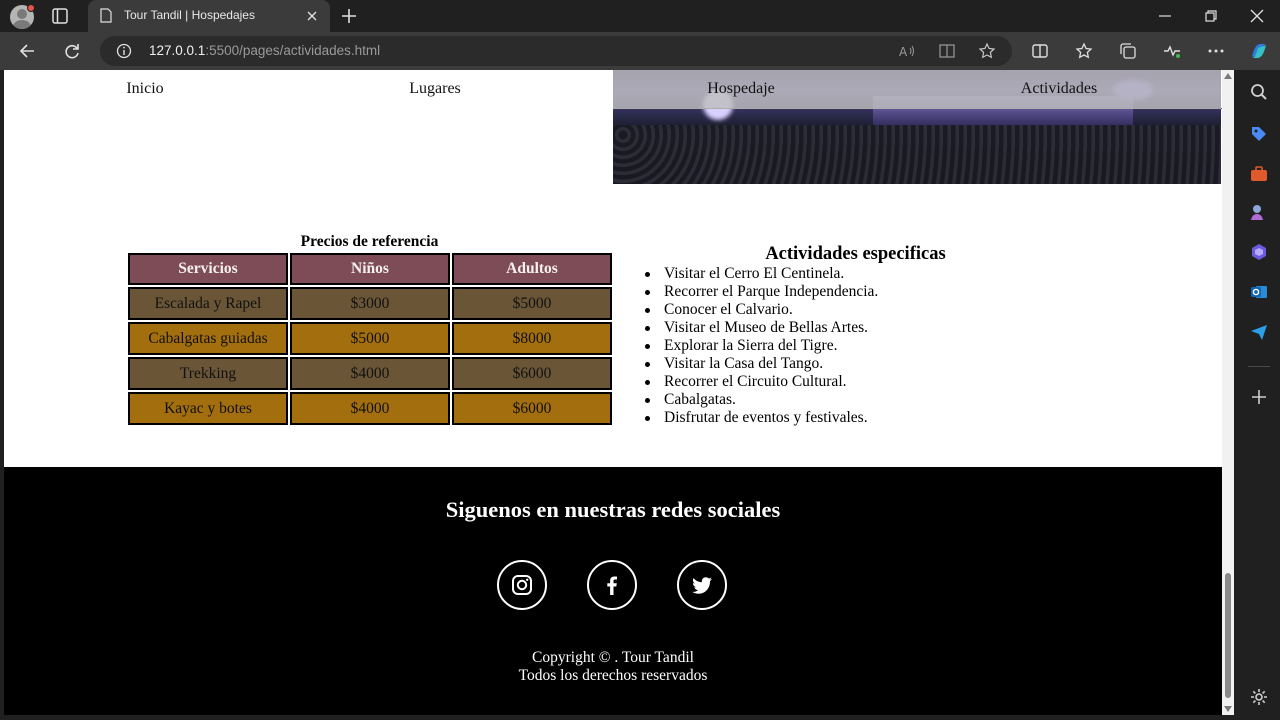 The height and width of the screenshot is (720, 1280). I want to click on favorites-icon, so click(1084, 51).